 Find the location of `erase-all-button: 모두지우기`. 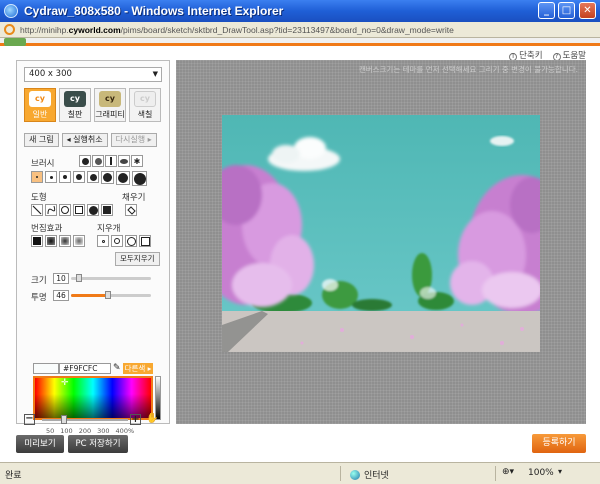

erase-all-button: 모두지우기 is located at coordinates (137, 259).